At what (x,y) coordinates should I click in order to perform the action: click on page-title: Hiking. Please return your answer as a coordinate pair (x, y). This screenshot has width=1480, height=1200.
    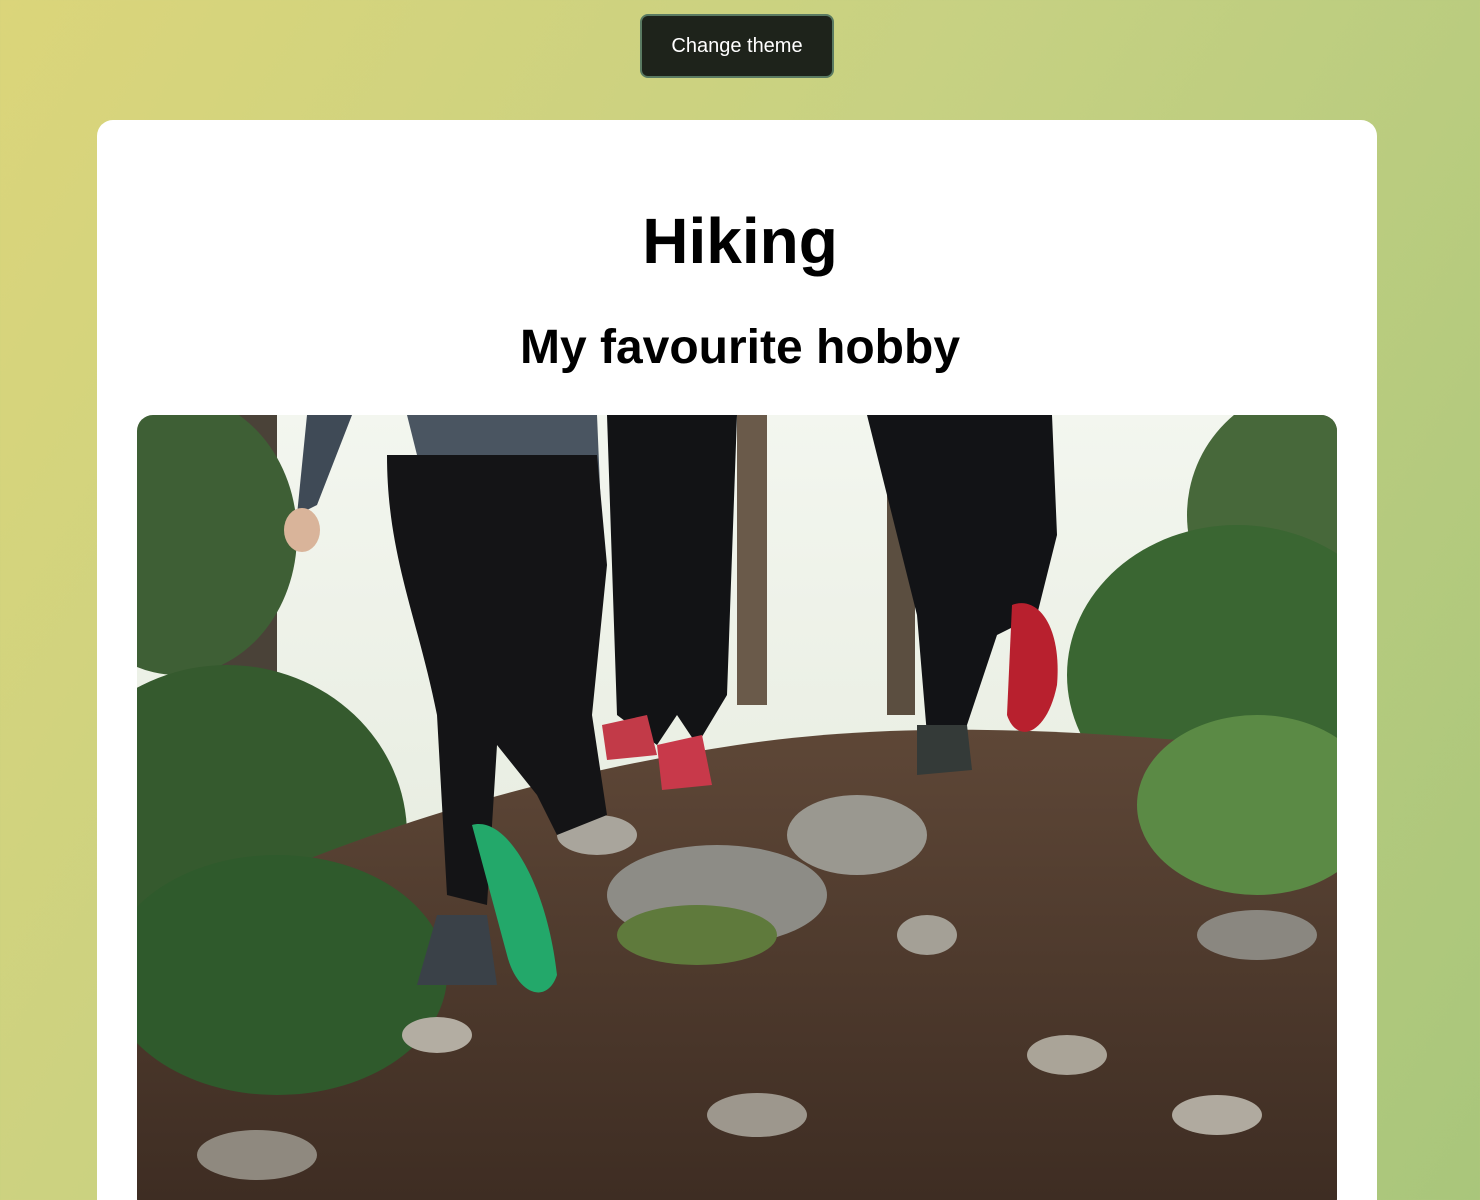
    Looking at the image, I should click on (740, 241).